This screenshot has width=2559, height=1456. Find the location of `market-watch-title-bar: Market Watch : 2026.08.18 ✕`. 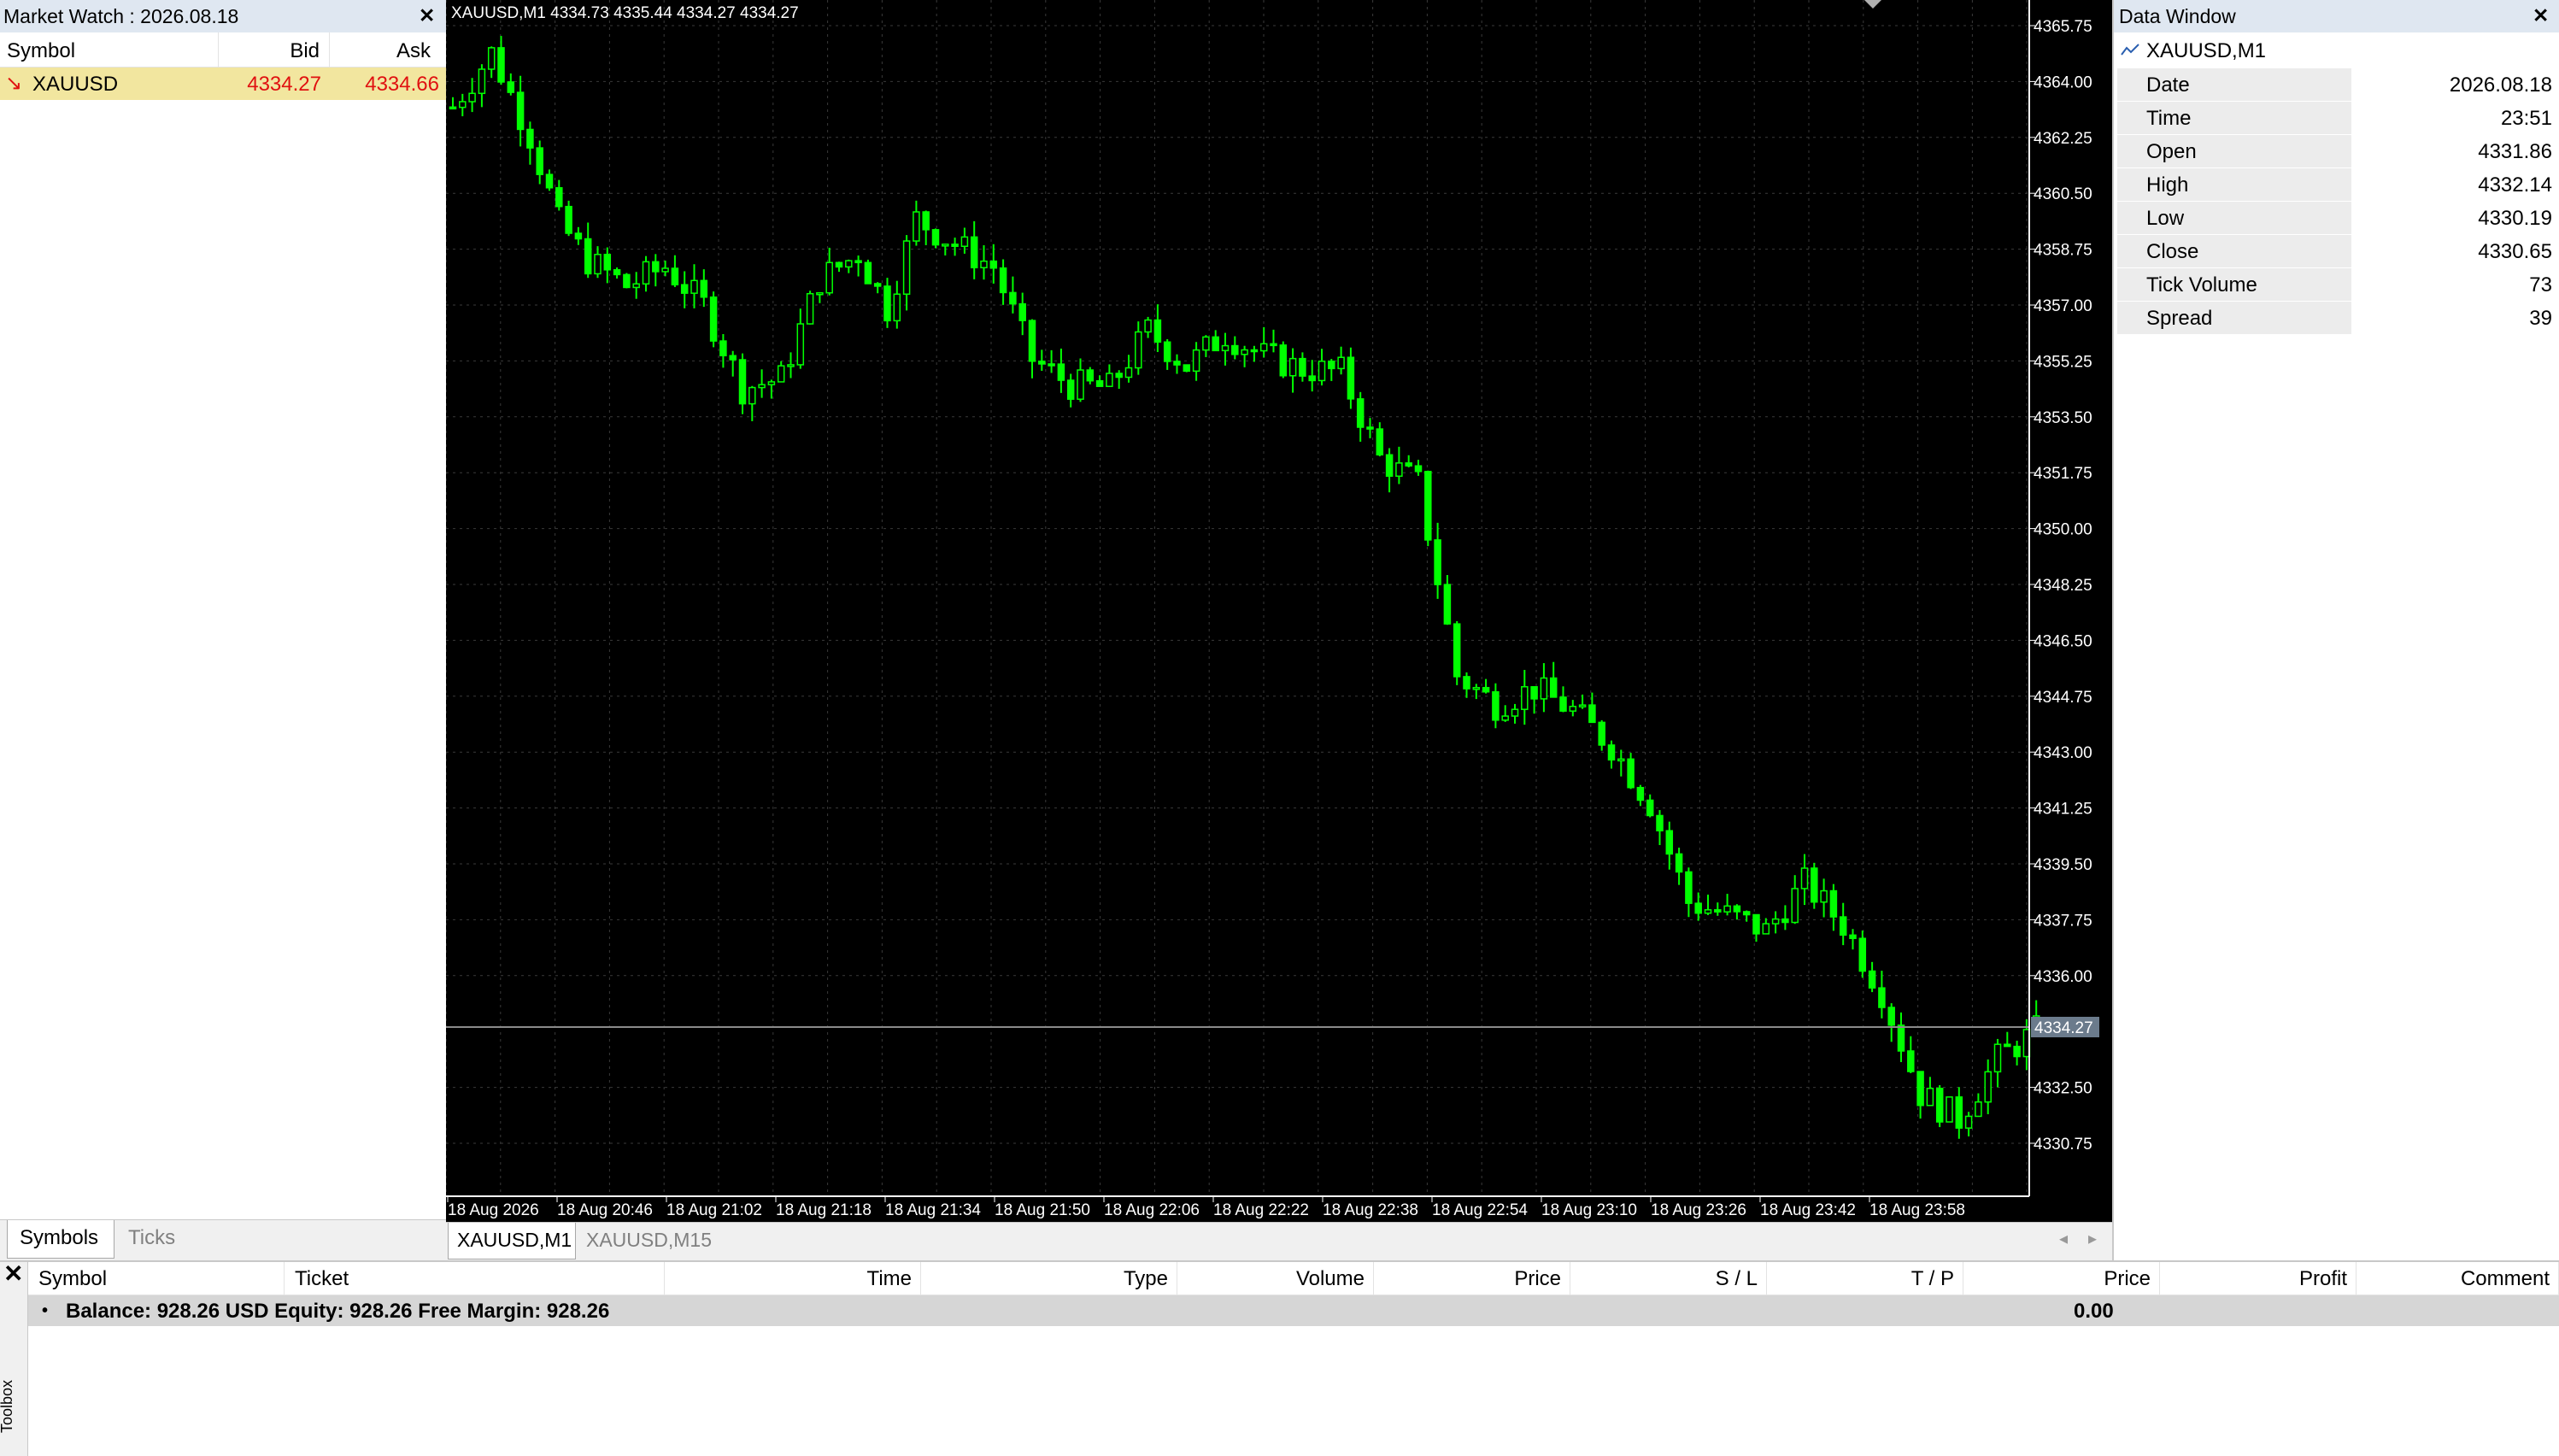

market-watch-title-bar: Market Watch : 2026.08.18 ✕ is located at coordinates (223, 16).